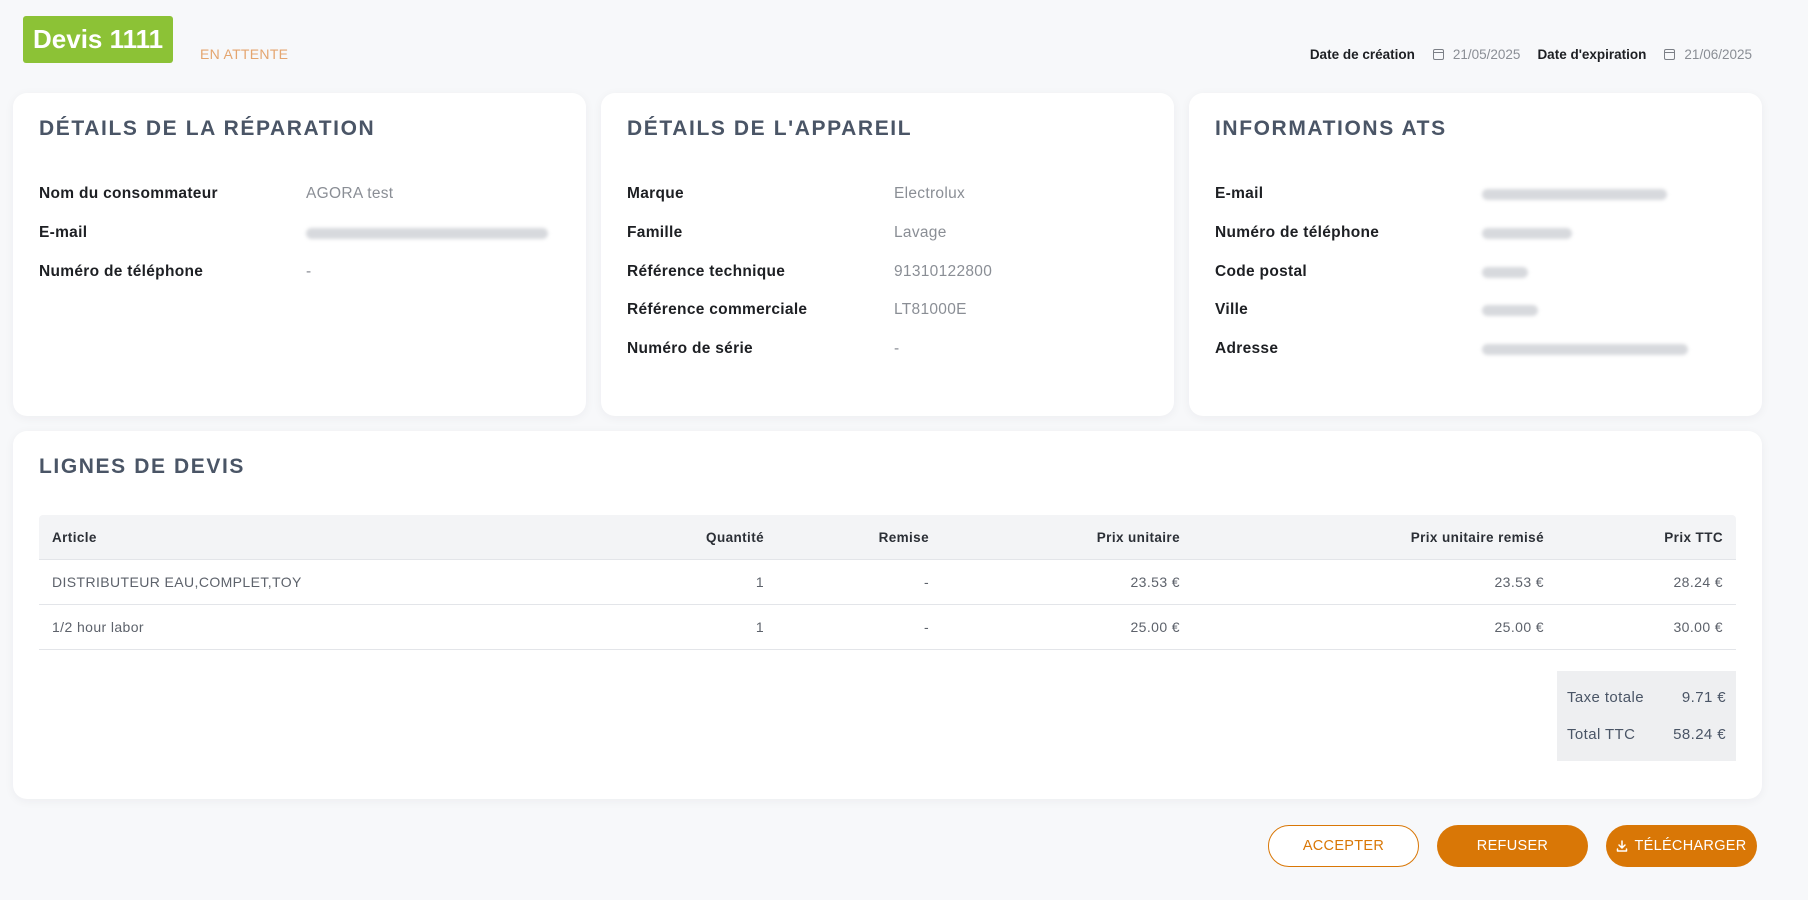 The width and height of the screenshot is (1808, 900). What do you see at coordinates (299, 194) in the screenshot?
I see `repair-row-consumer: Nom du consommateur AGORA test` at bounding box center [299, 194].